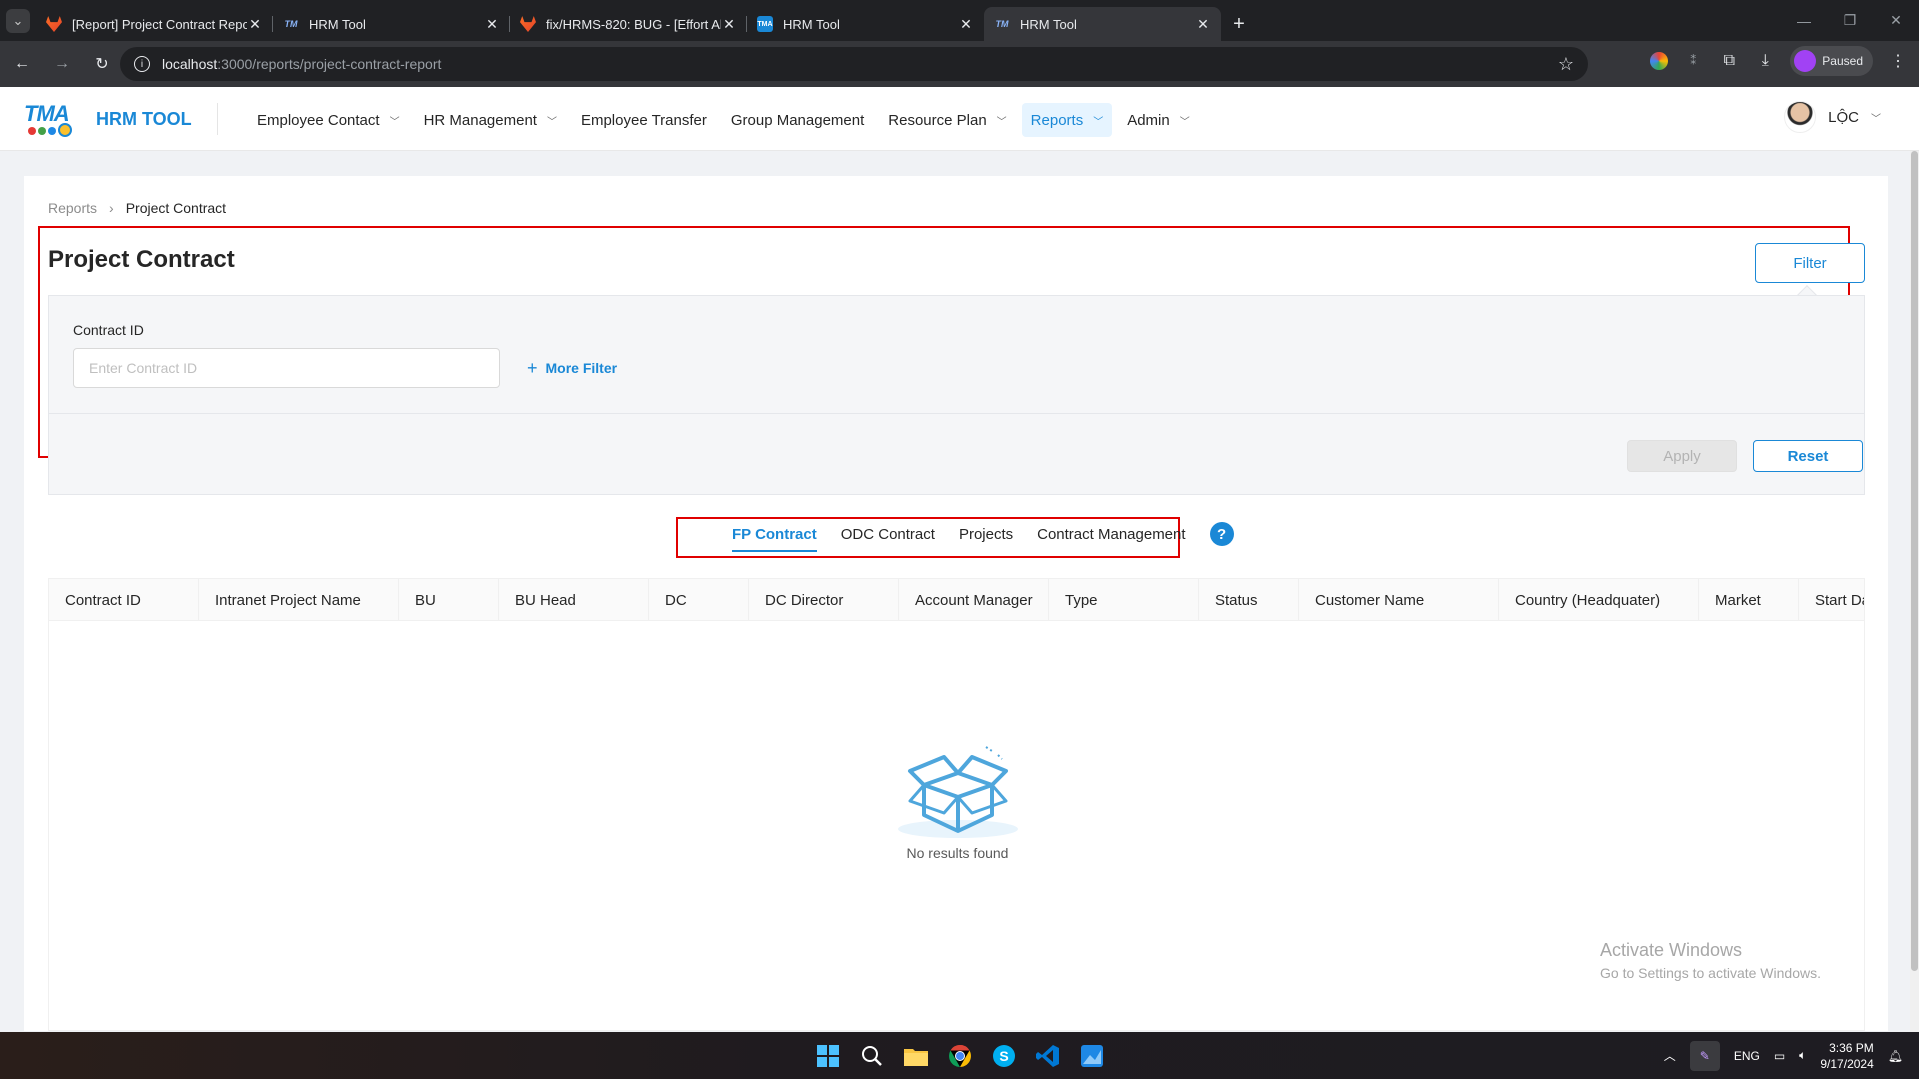 Image resolution: width=1919 pixels, height=1079 pixels. I want to click on tab-fp-contract: FP Contract, so click(774, 534).